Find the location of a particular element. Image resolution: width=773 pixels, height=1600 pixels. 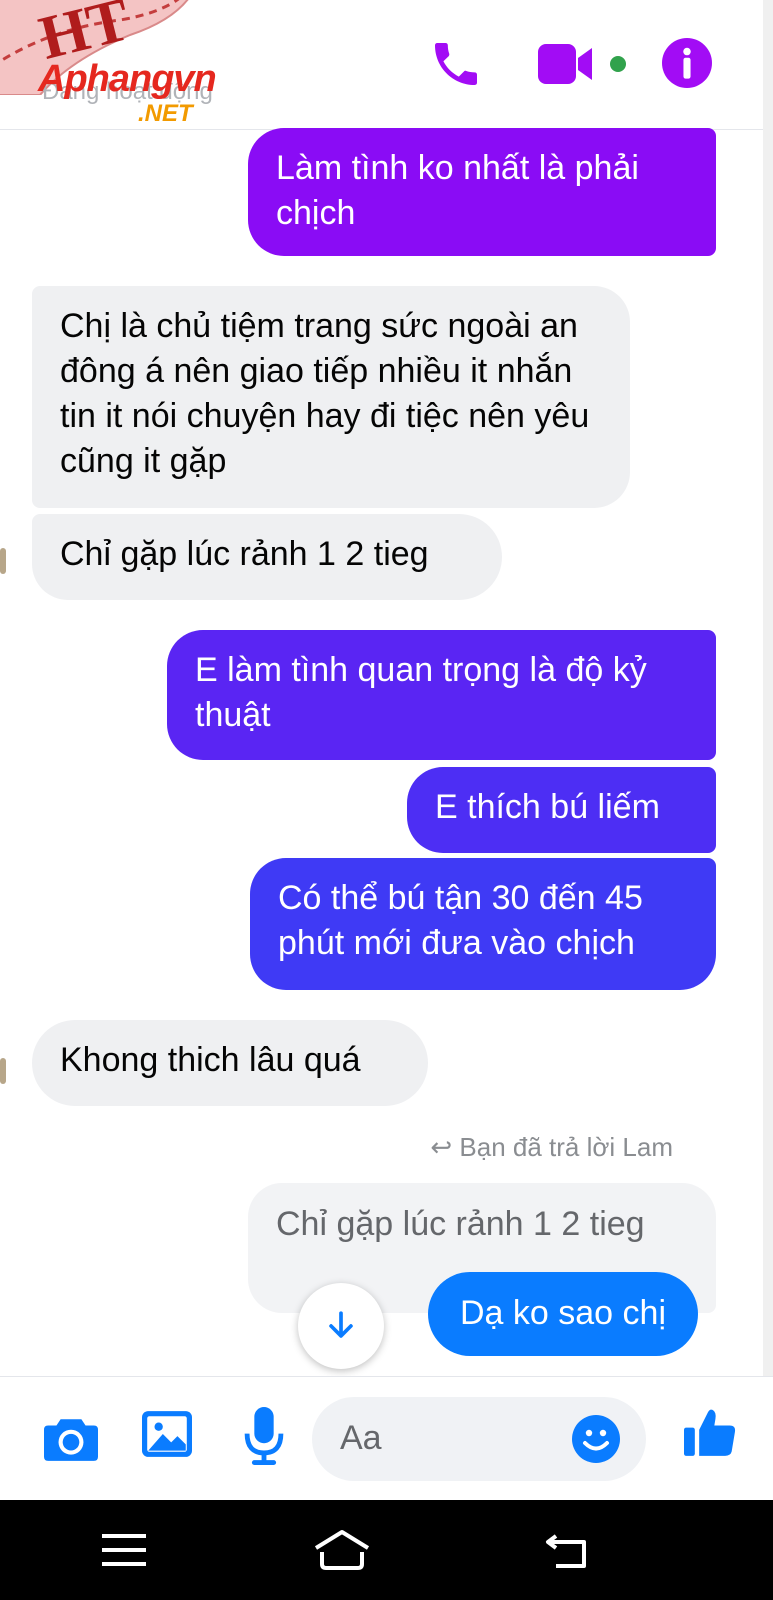

video-icon is located at coordinates (568, 64).